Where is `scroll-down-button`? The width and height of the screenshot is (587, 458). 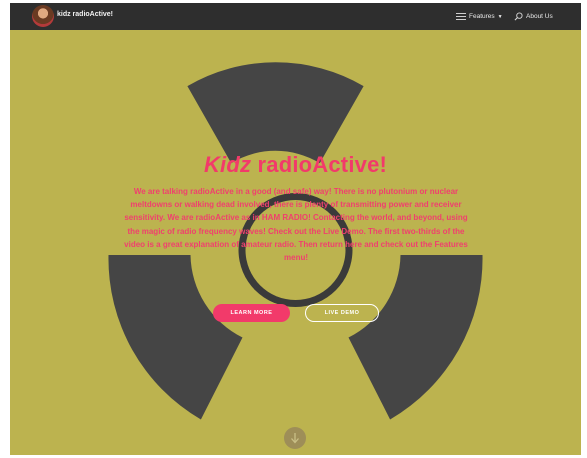 scroll-down-button is located at coordinates (295, 438).